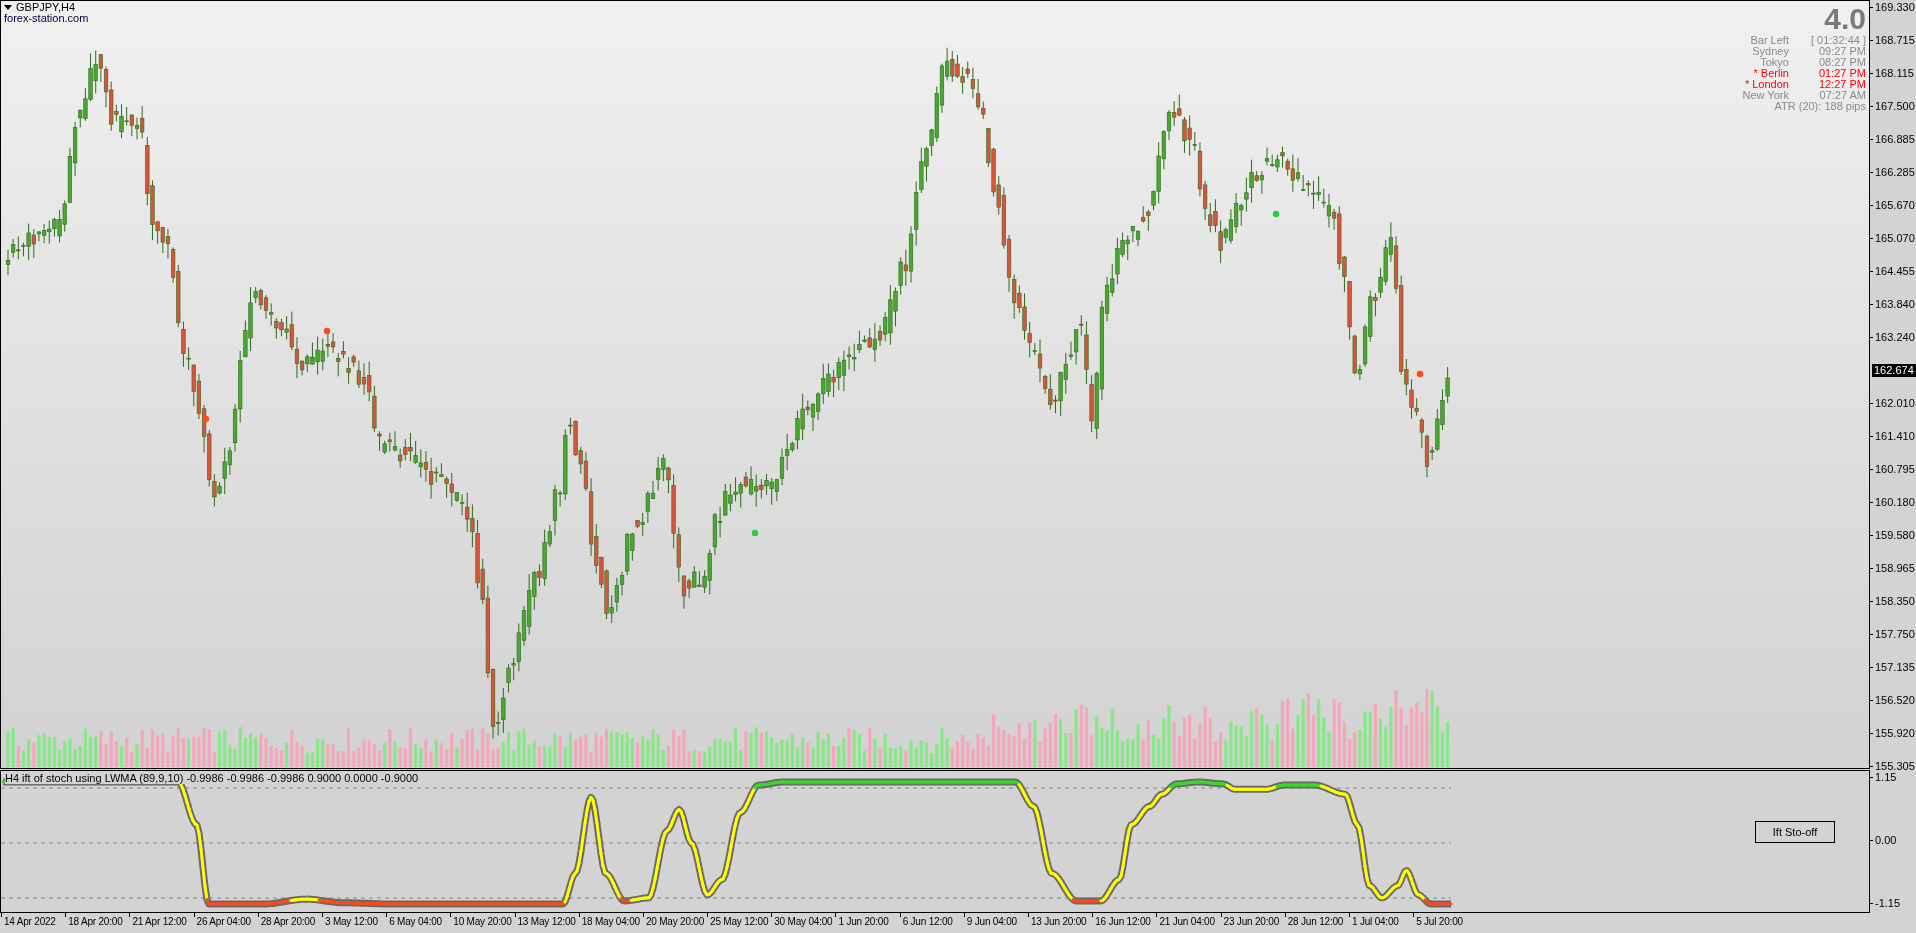 This screenshot has width=1916, height=933. Describe the element at coordinates (546, 921) in the screenshot. I see `time-label: 13 May 12:00` at that location.